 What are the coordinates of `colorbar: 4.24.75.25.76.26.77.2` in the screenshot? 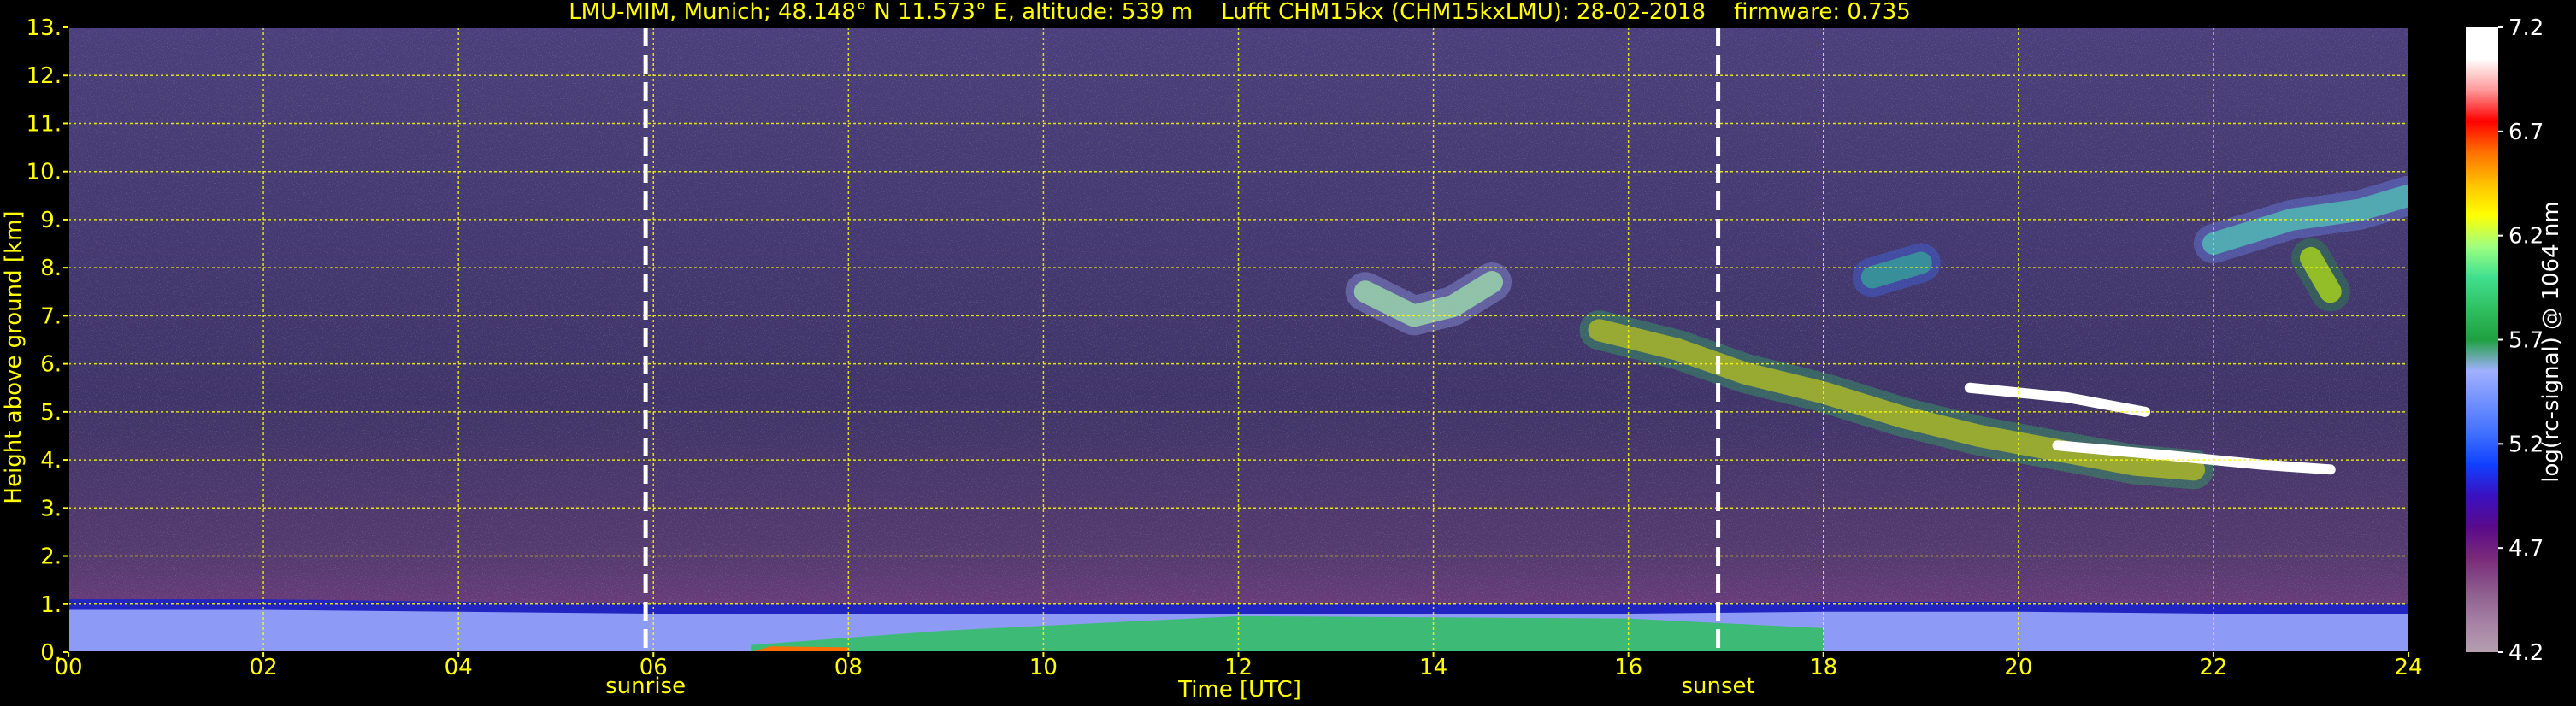 It's located at (2505, 340).